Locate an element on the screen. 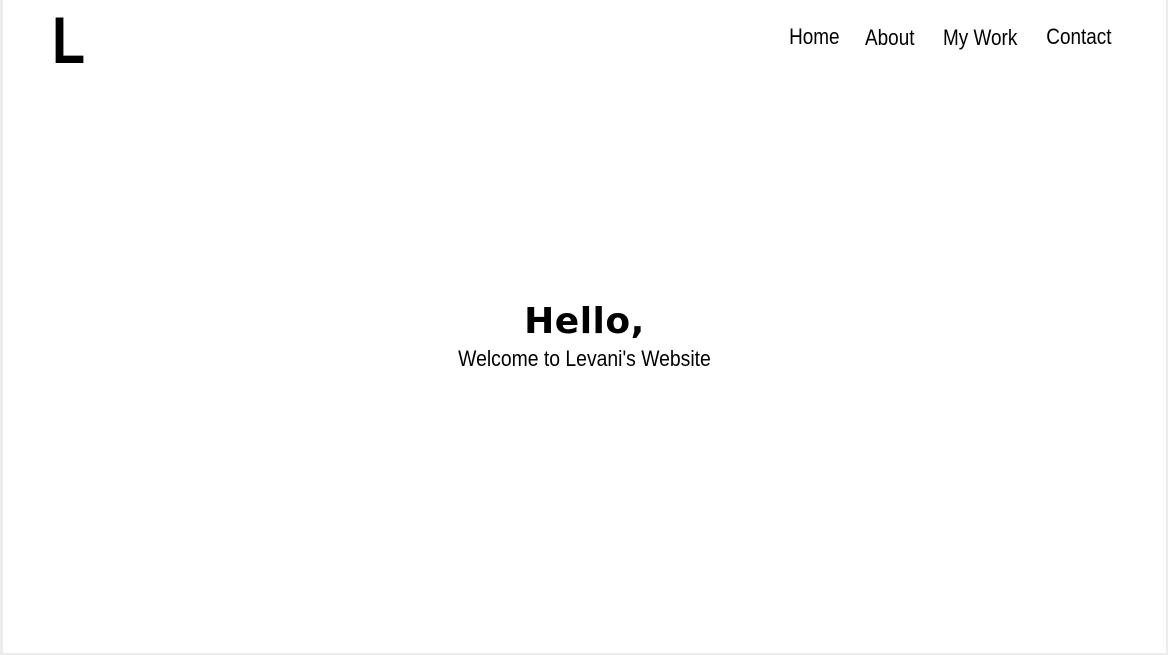 The width and height of the screenshot is (1168, 655). nav-link-contact: Contact is located at coordinates (1078, 37).